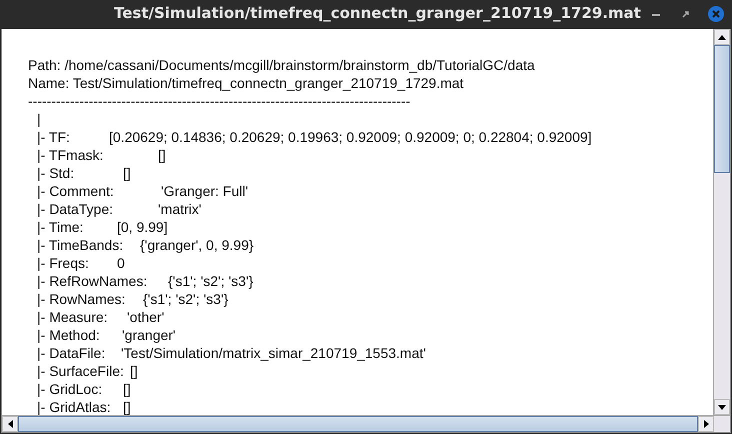 This screenshot has height=434, width=732. I want to click on scroll-thumb, so click(722, 109).